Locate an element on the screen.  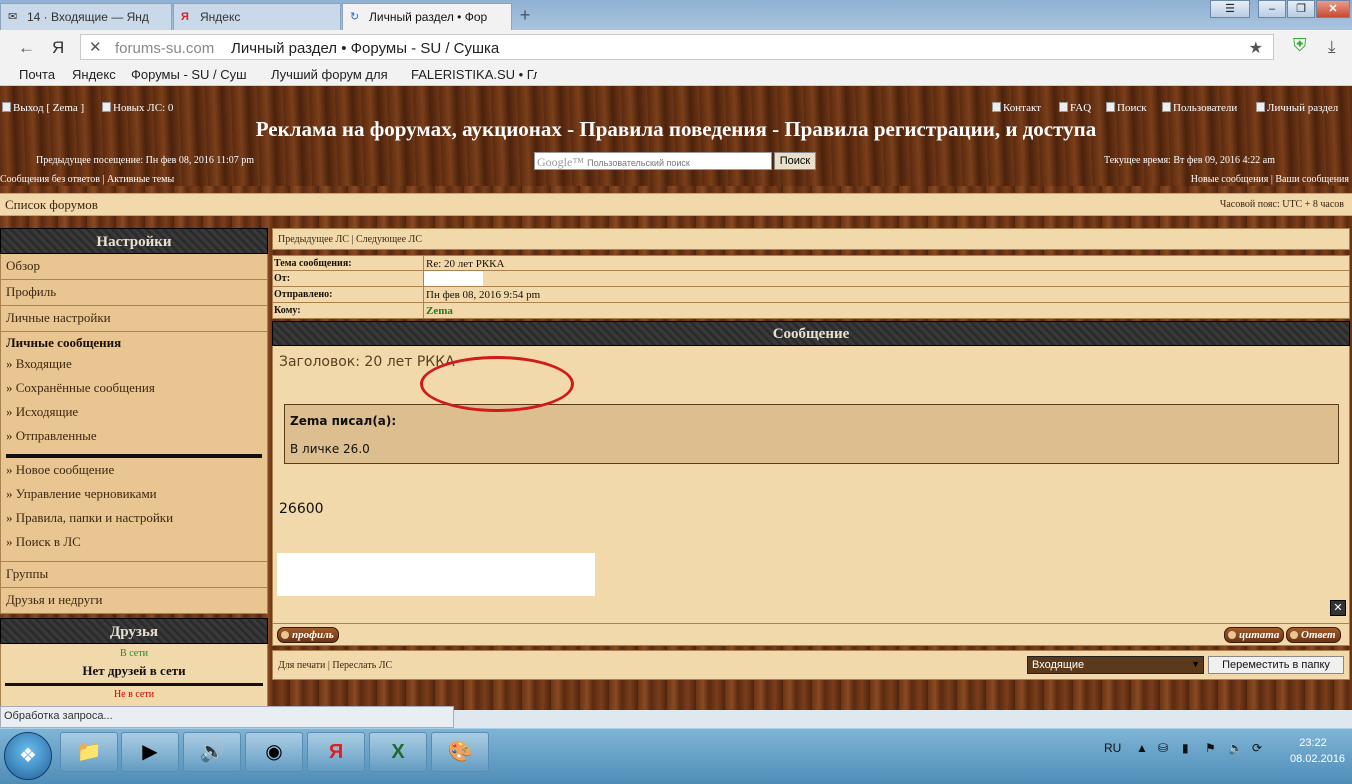
explorer-icon: 📁 is located at coordinates (89, 752).